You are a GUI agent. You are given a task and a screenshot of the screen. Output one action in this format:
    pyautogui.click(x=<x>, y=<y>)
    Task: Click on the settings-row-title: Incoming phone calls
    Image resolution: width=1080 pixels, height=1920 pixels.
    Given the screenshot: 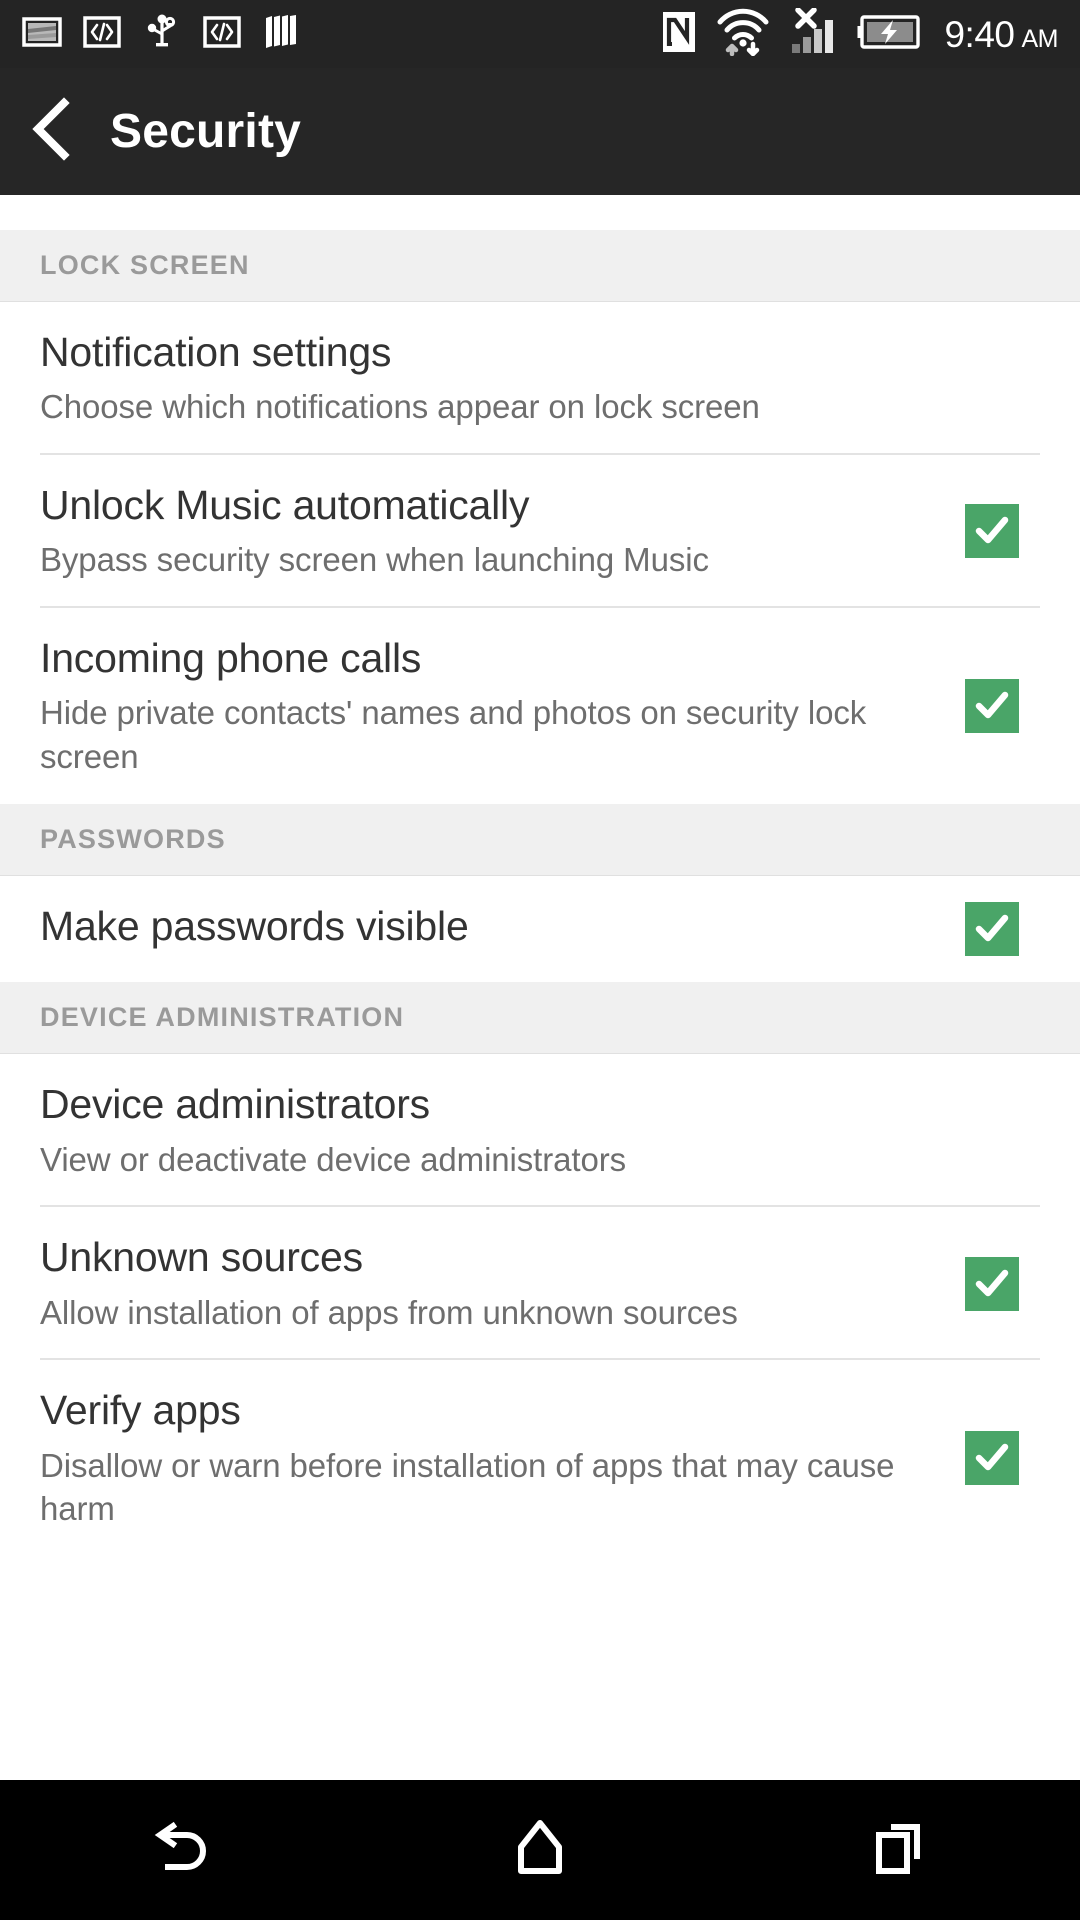 What is the action you would take?
    pyautogui.click(x=231, y=657)
    